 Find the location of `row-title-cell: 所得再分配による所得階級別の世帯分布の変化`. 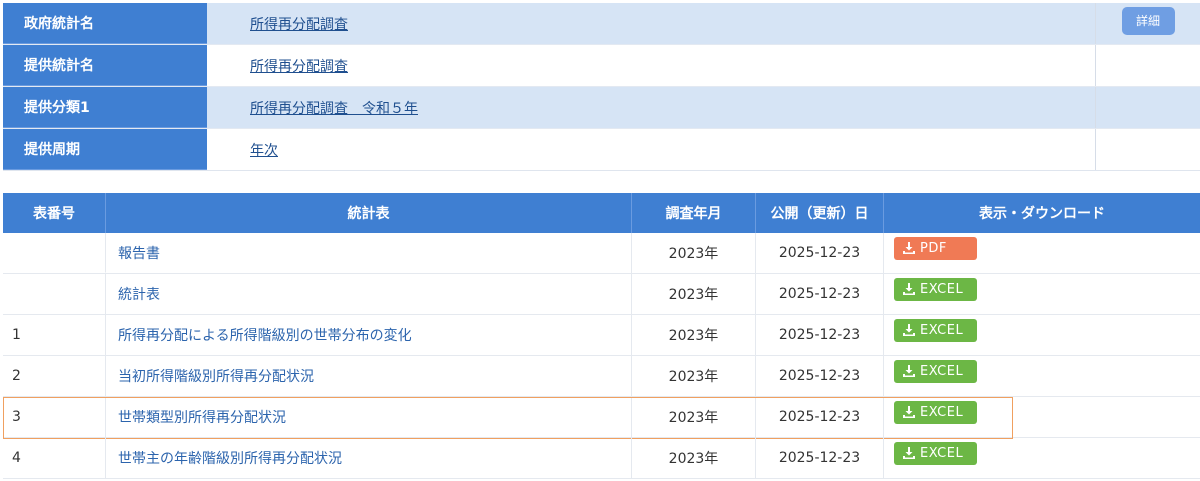

row-title-cell: 所得再分配による所得階級別の世帯分布の変化 is located at coordinates (369, 335).